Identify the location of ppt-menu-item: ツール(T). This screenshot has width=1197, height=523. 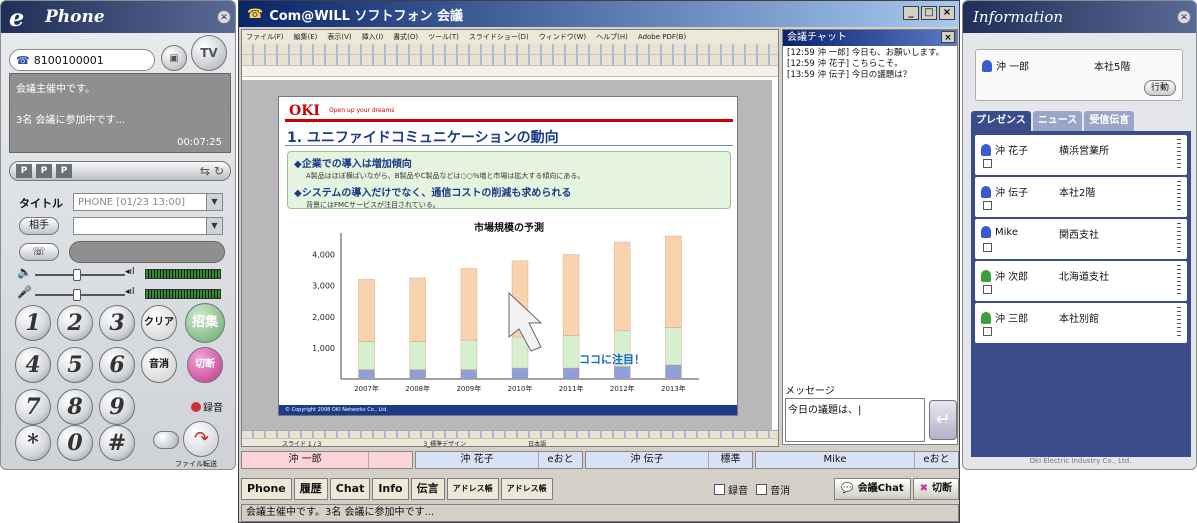
(443, 37).